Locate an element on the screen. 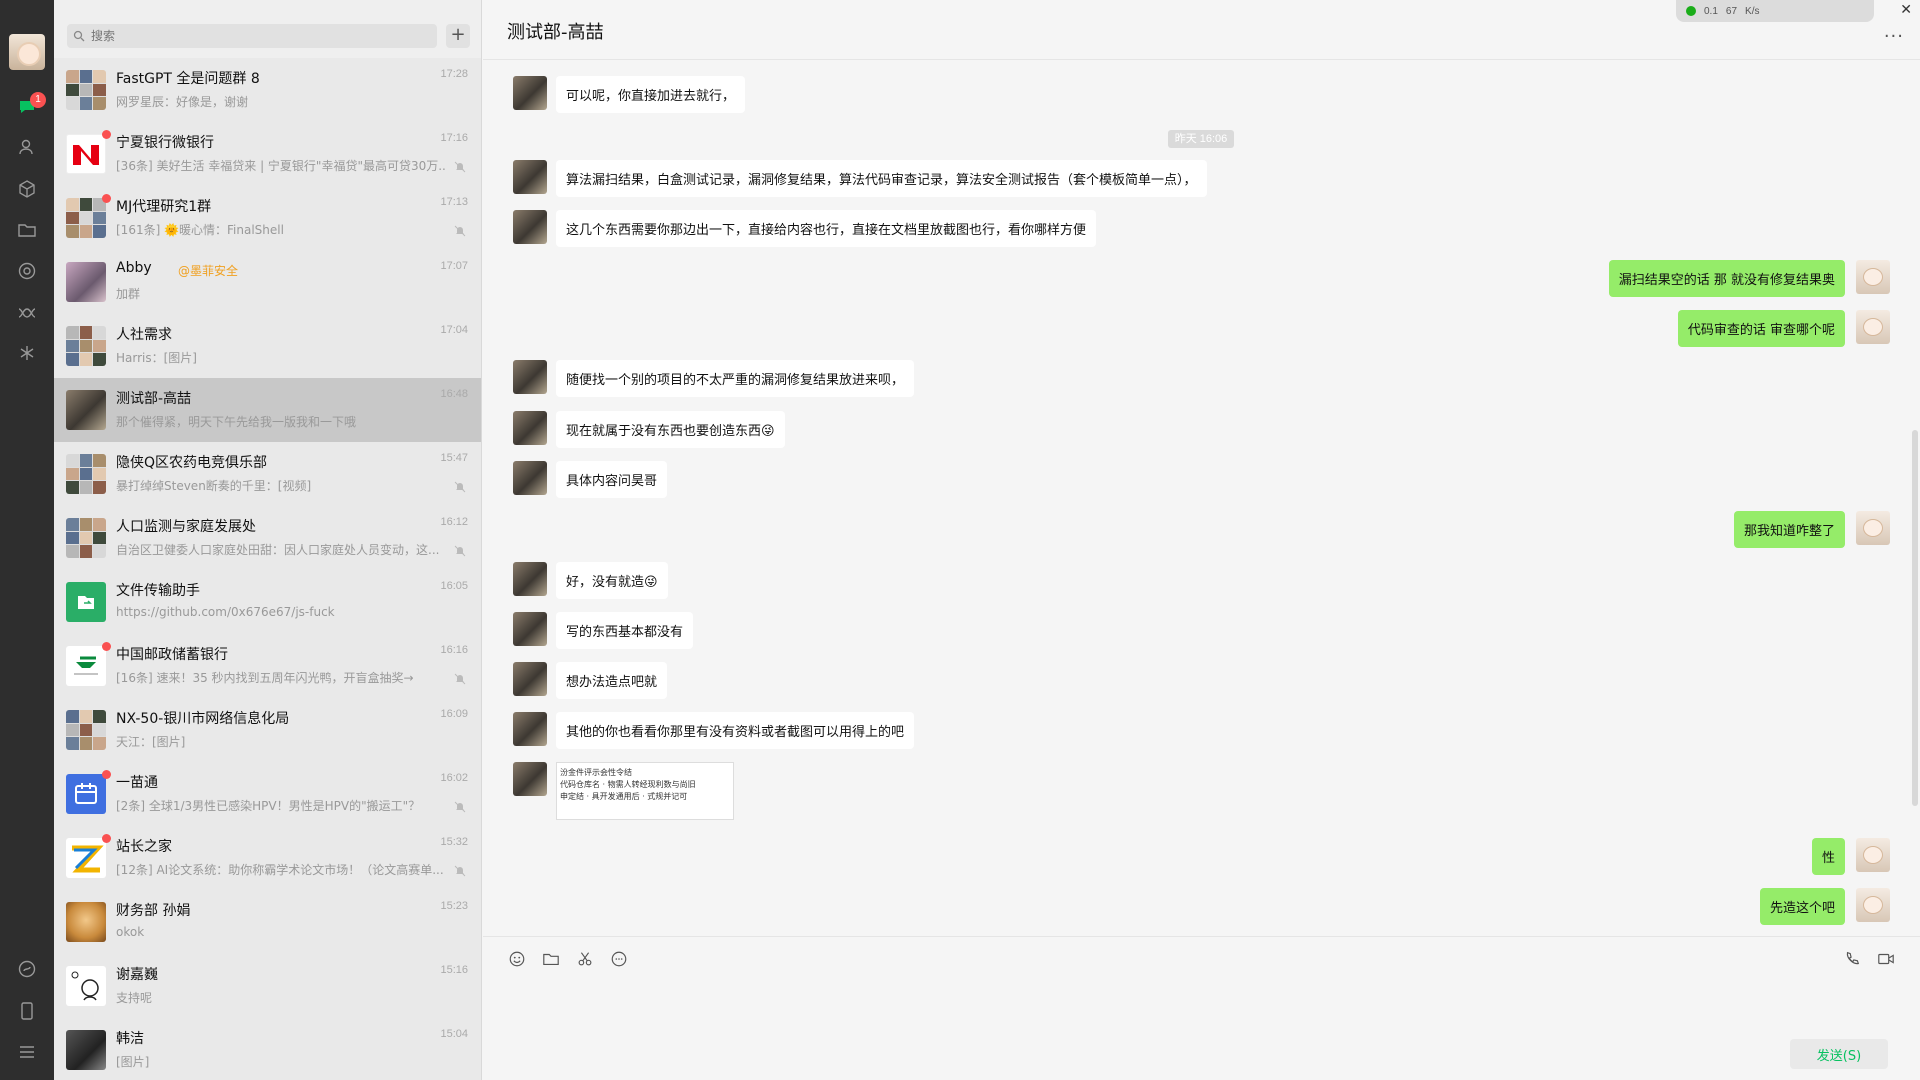  chat-preview: Harris：[图片] is located at coordinates (156, 358).